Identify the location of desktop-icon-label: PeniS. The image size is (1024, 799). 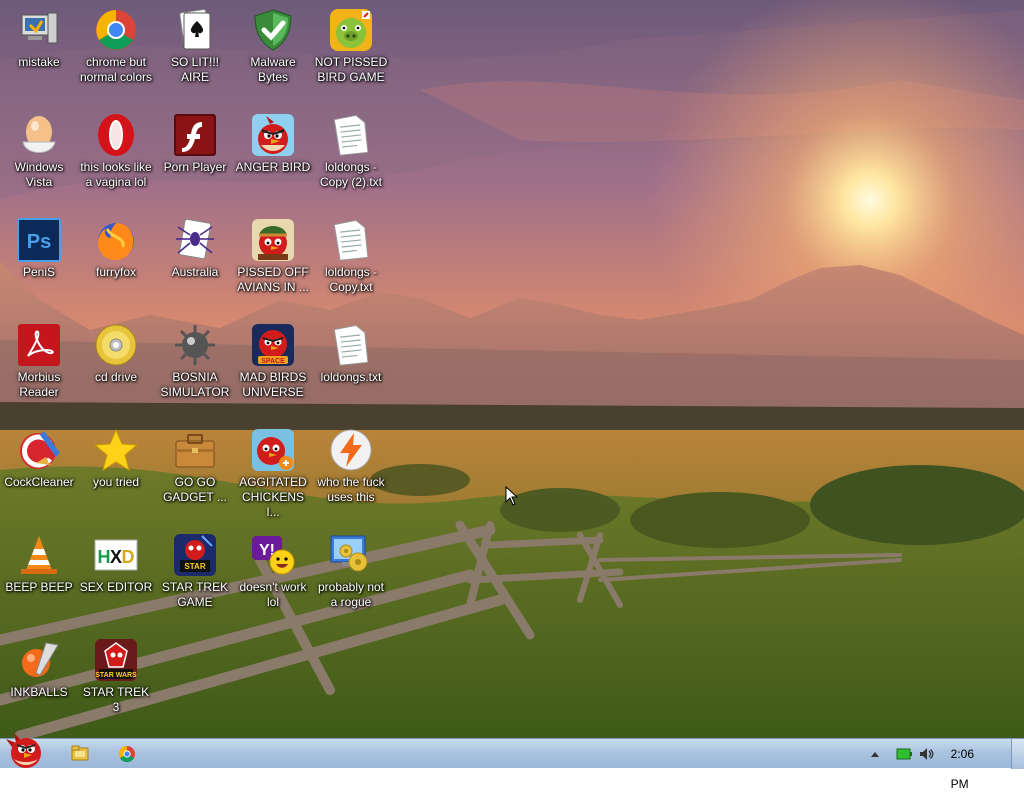
(39, 272).